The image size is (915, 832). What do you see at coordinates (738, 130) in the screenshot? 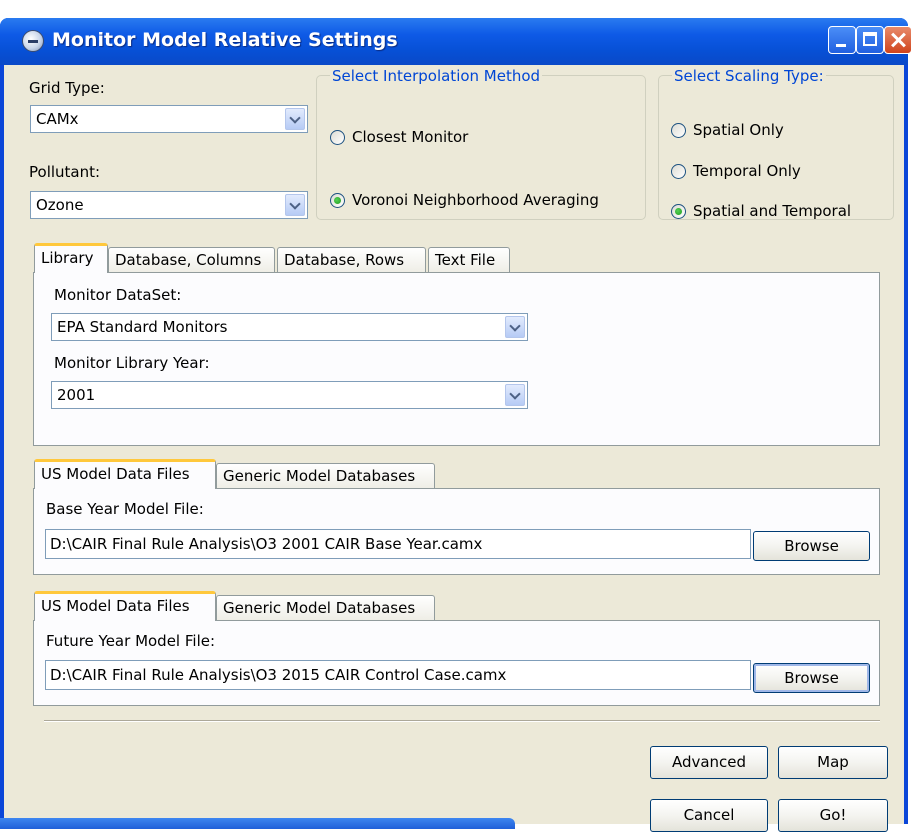
I see `spatial-only-label: Spatial Only` at bounding box center [738, 130].